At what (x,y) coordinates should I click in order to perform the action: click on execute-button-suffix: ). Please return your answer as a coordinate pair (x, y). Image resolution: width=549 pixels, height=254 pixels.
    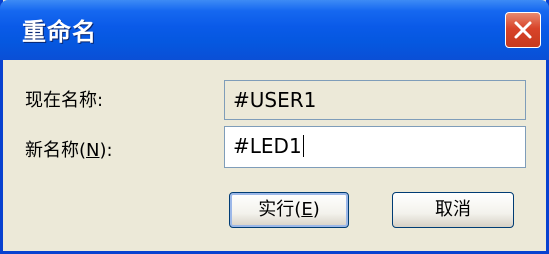
    Looking at the image, I should click on (316, 209).